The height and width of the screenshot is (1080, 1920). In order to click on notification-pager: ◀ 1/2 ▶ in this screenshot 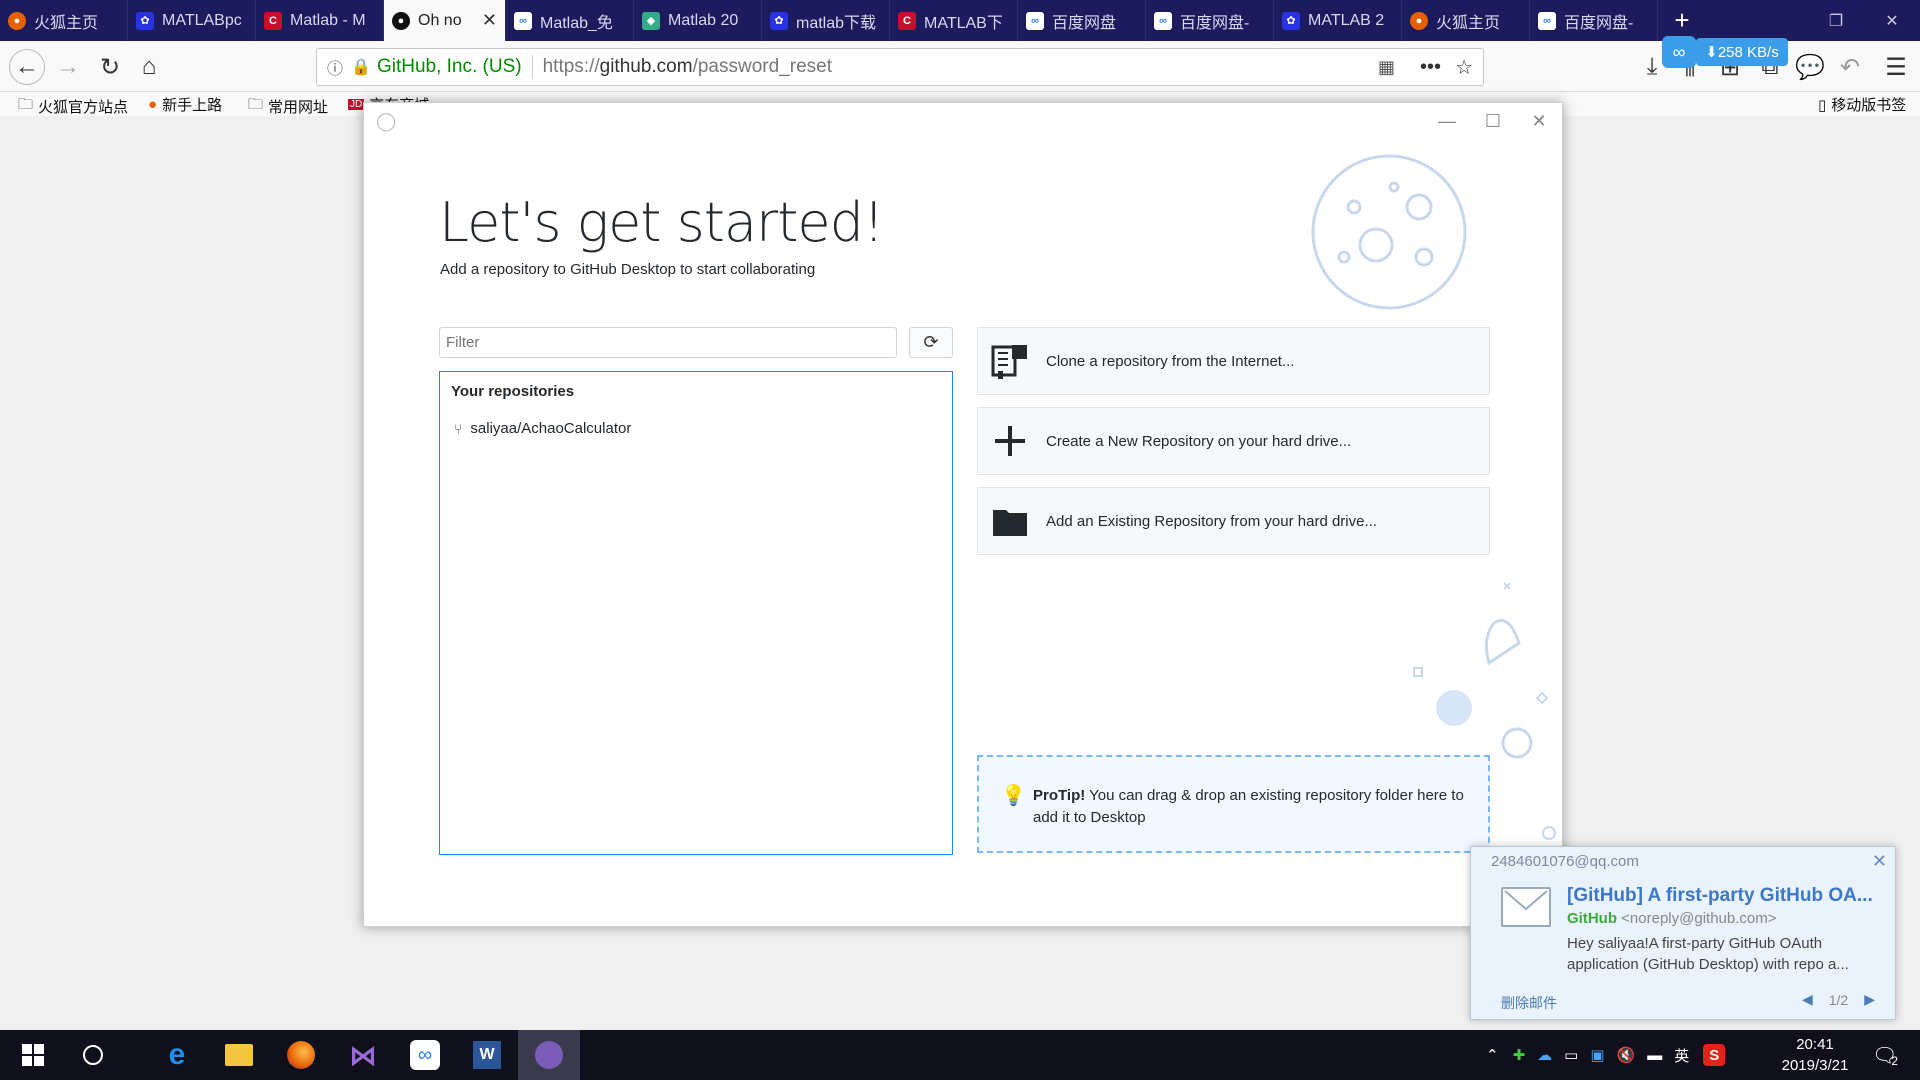, I will do `click(1838, 999)`.